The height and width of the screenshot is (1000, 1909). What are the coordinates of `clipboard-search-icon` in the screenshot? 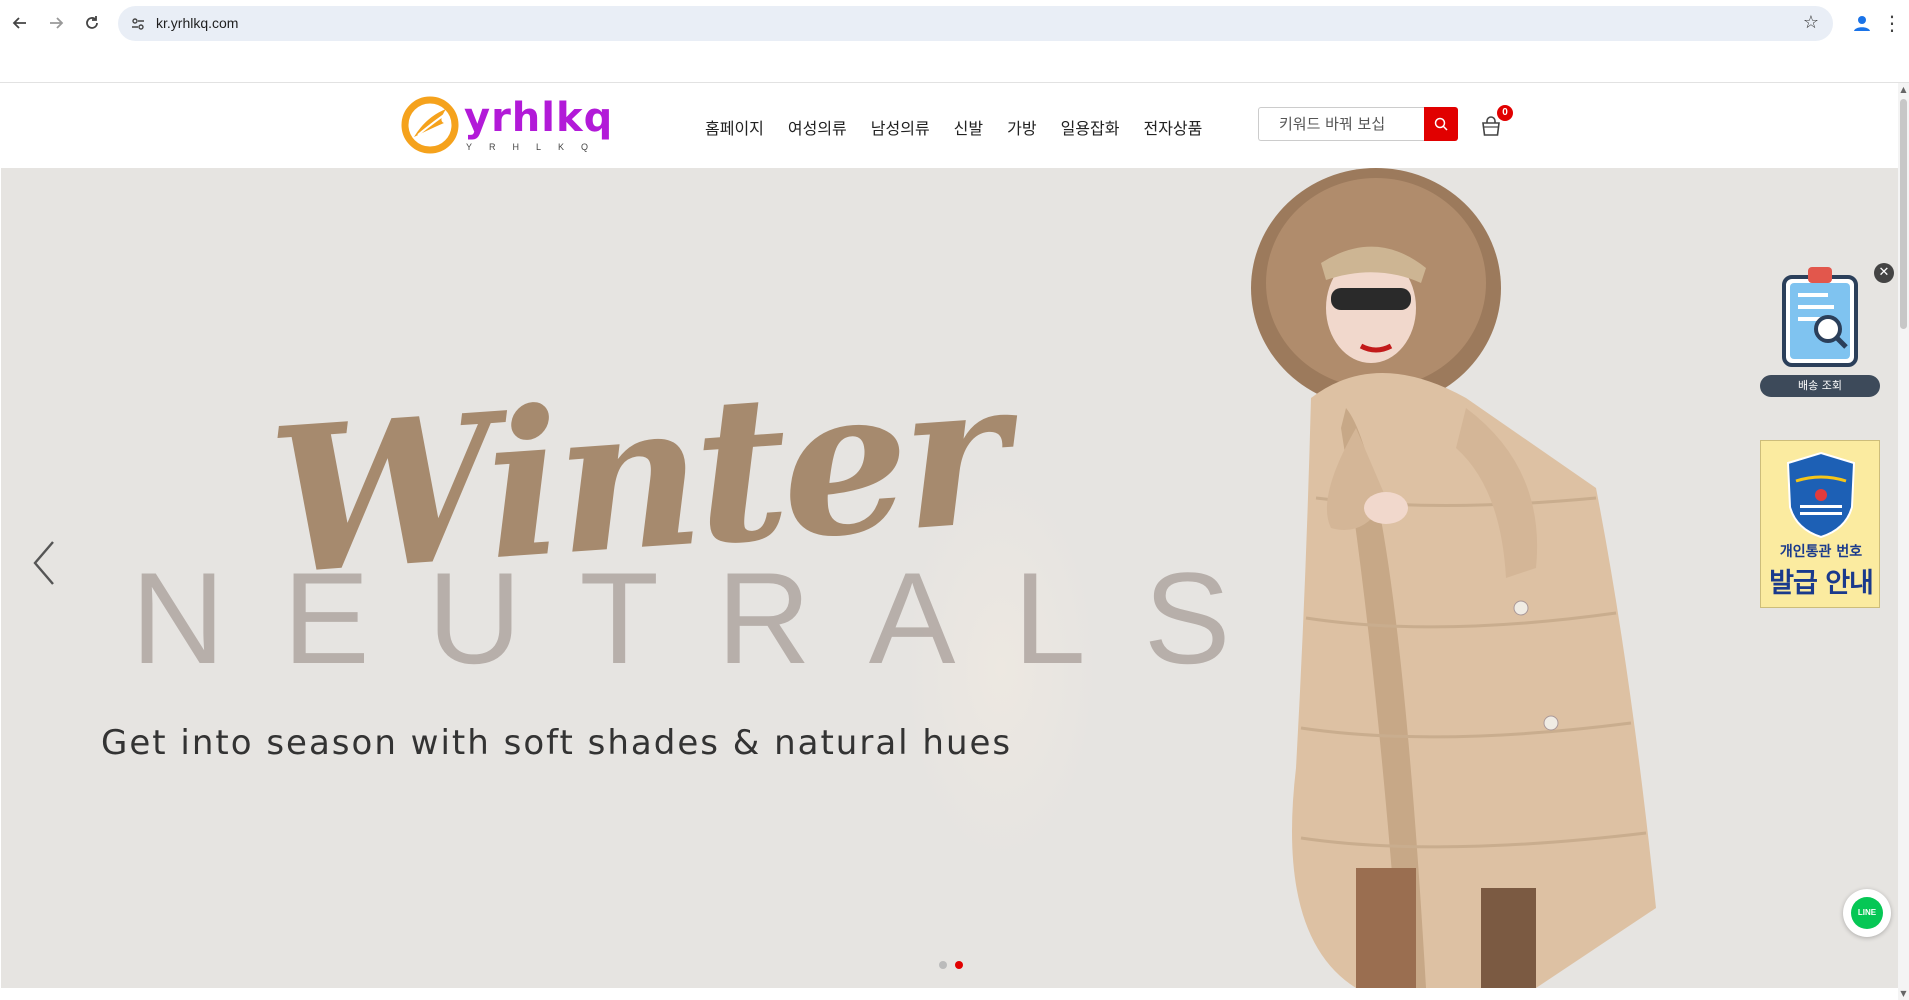 It's located at (1820, 317).